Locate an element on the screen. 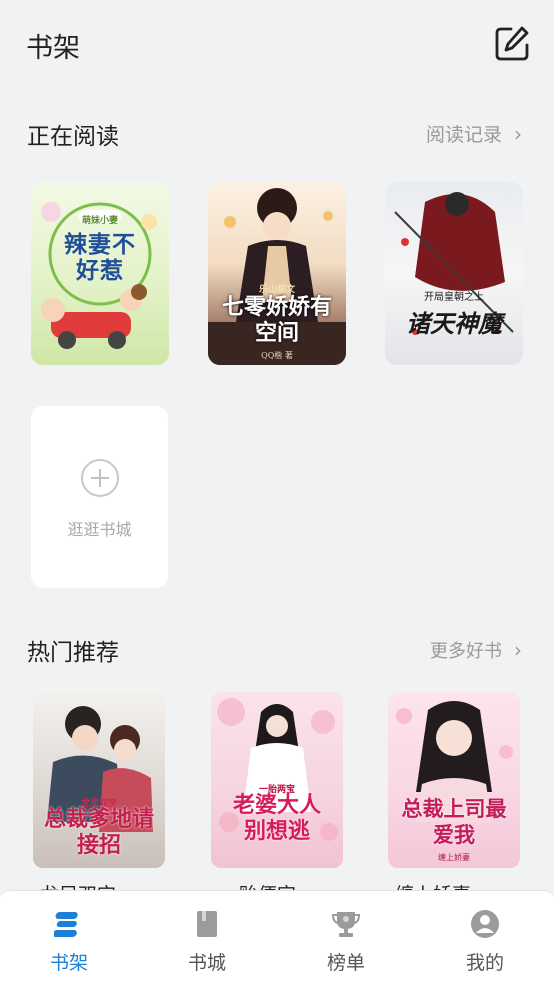 The image size is (554, 986). cover-title: 七零娇娇有空间 is located at coordinates (276, 320).